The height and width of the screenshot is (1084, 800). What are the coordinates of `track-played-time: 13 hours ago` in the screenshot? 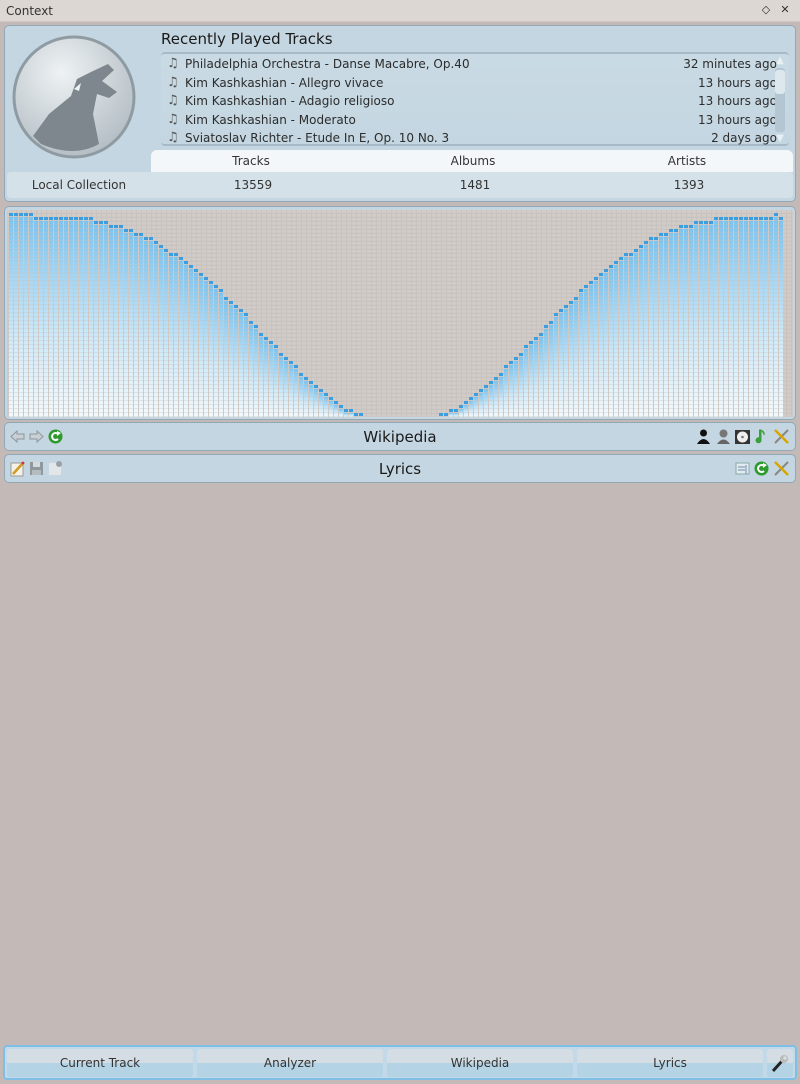 It's located at (737, 120).